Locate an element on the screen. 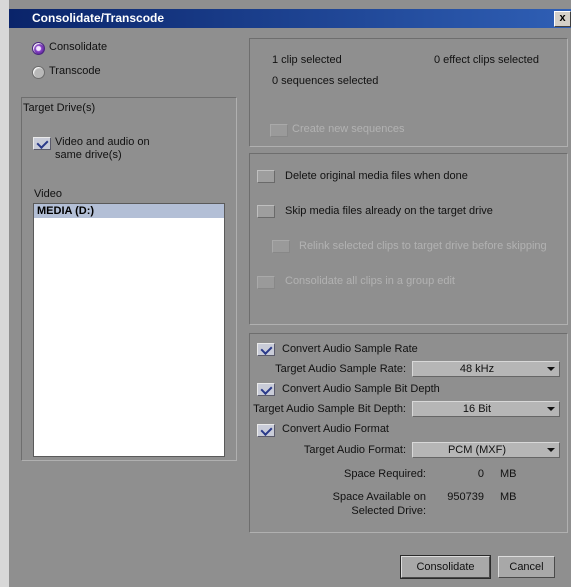  create-new-sequences-label: Create new sequences is located at coordinates (348, 129).